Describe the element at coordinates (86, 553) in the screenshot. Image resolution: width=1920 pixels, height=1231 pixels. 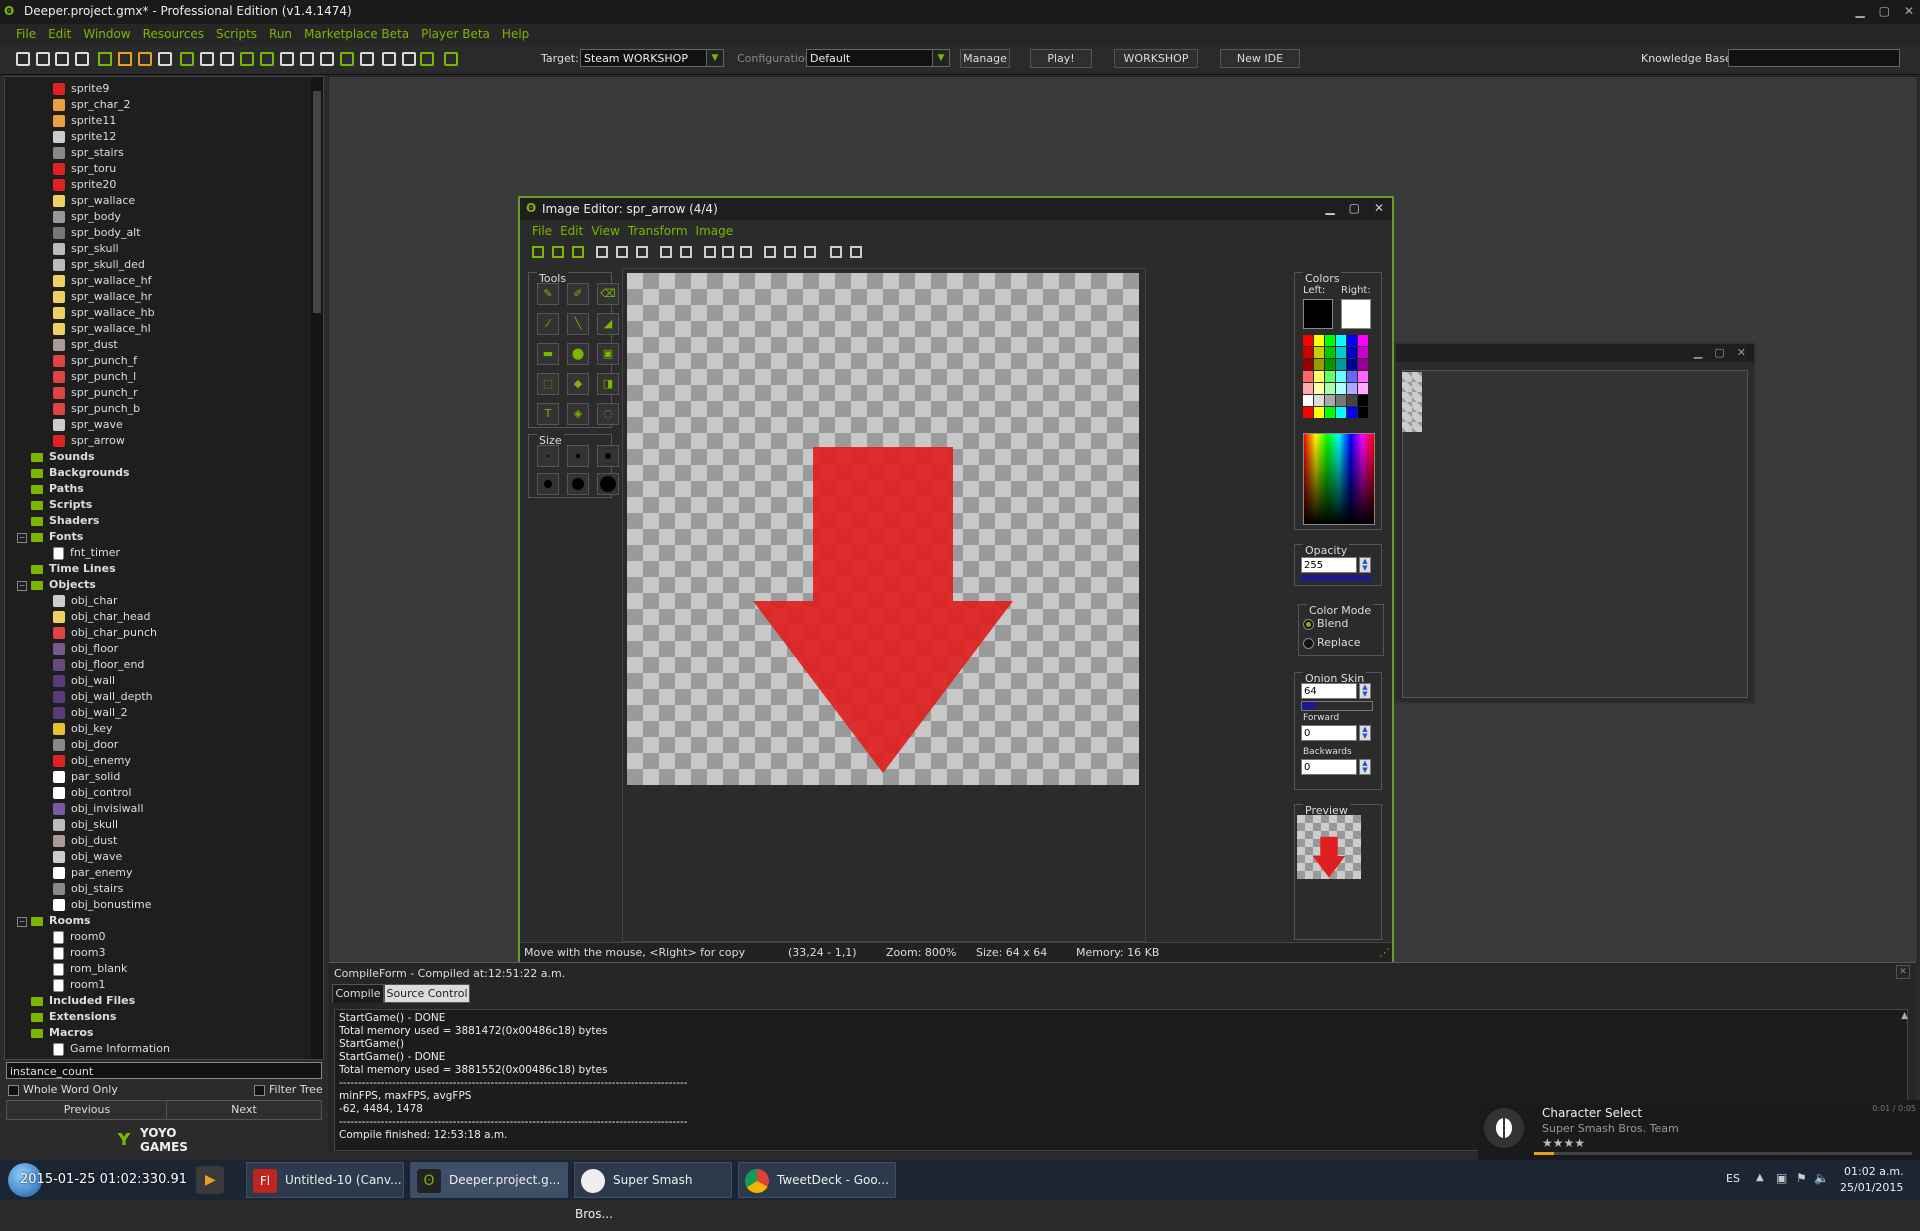
I see `tree-item: fnt_timer` at that location.